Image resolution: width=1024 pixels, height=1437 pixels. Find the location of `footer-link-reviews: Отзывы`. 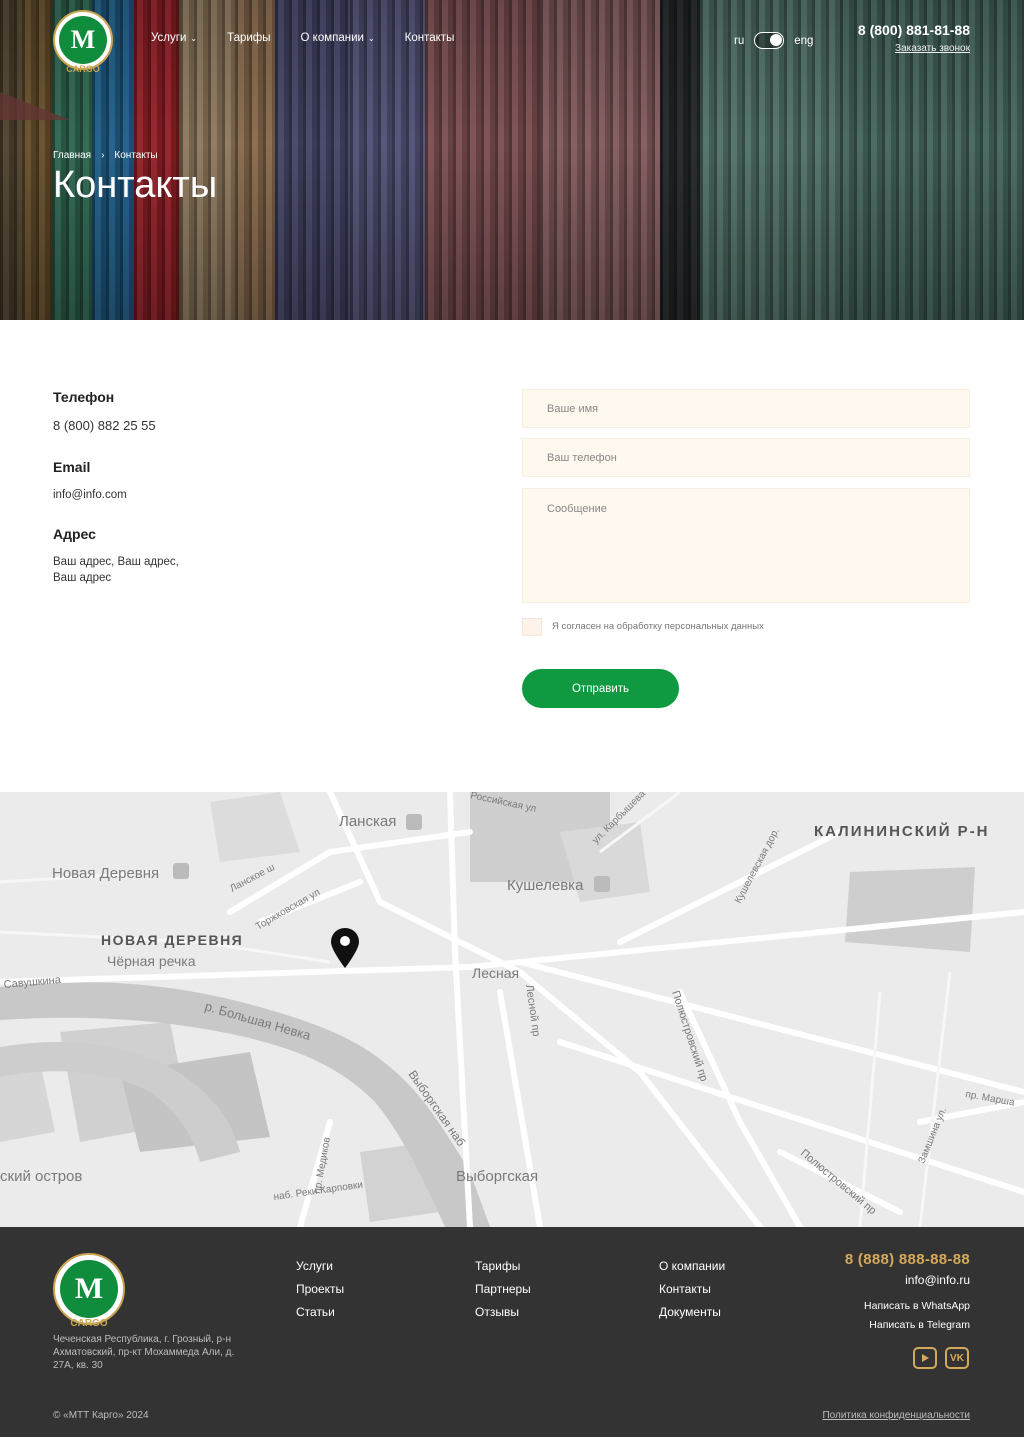

footer-link-reviews: Отзывы is located at coordinates (503, 1312).